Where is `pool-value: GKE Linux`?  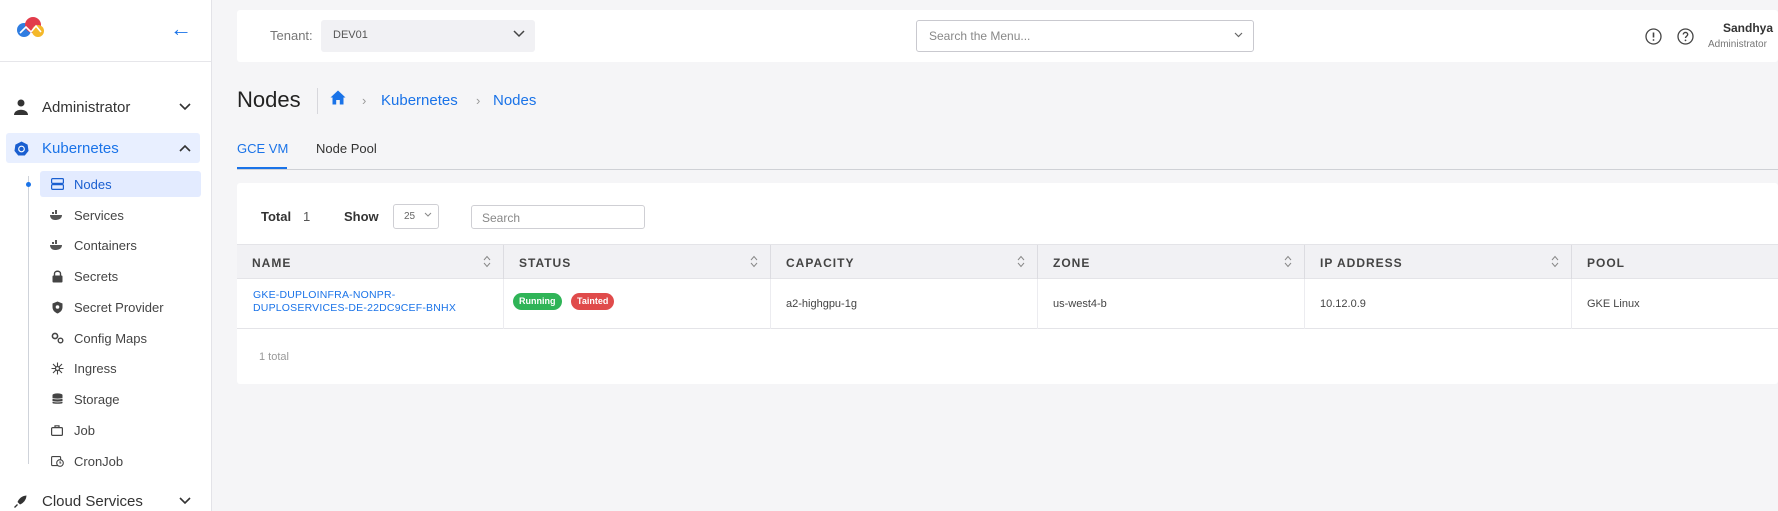 pool-value: GKE Linux is located at coordinates (1613, 304).